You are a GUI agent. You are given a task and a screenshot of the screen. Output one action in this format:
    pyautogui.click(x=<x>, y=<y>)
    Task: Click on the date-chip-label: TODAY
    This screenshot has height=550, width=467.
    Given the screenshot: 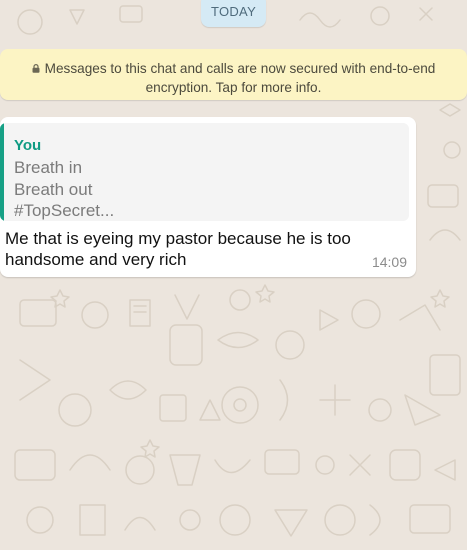 What is the action you would take?
    pyautogui.click(x=233, y=11)
    